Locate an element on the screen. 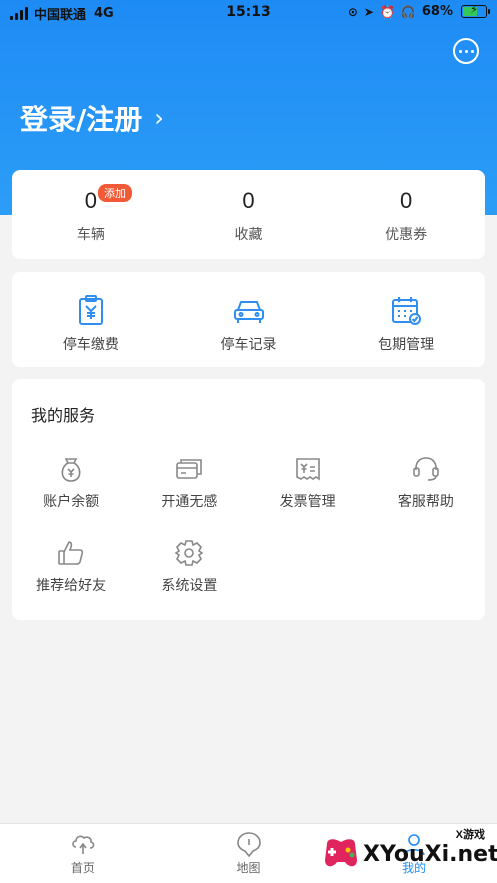 Image resolution: width=497 pixels, height=883 pixels. card-icon is located at coordinates (189, 469).